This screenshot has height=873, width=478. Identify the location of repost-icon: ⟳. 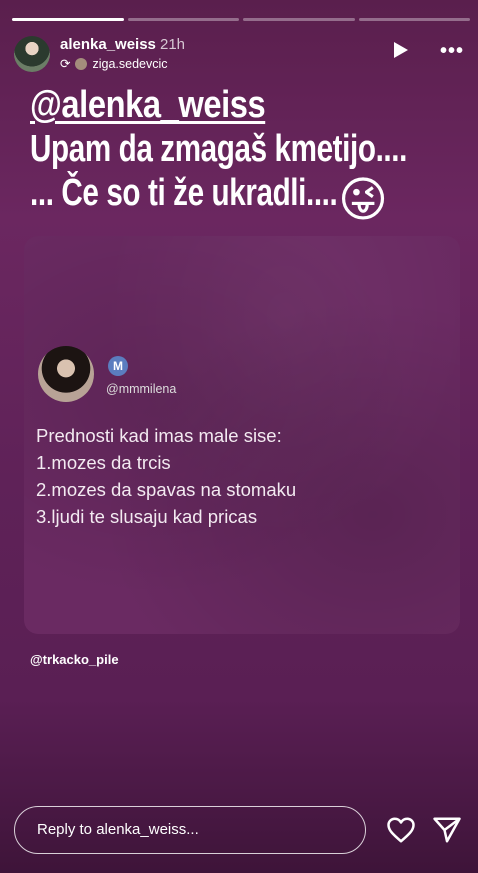
(65, 64).